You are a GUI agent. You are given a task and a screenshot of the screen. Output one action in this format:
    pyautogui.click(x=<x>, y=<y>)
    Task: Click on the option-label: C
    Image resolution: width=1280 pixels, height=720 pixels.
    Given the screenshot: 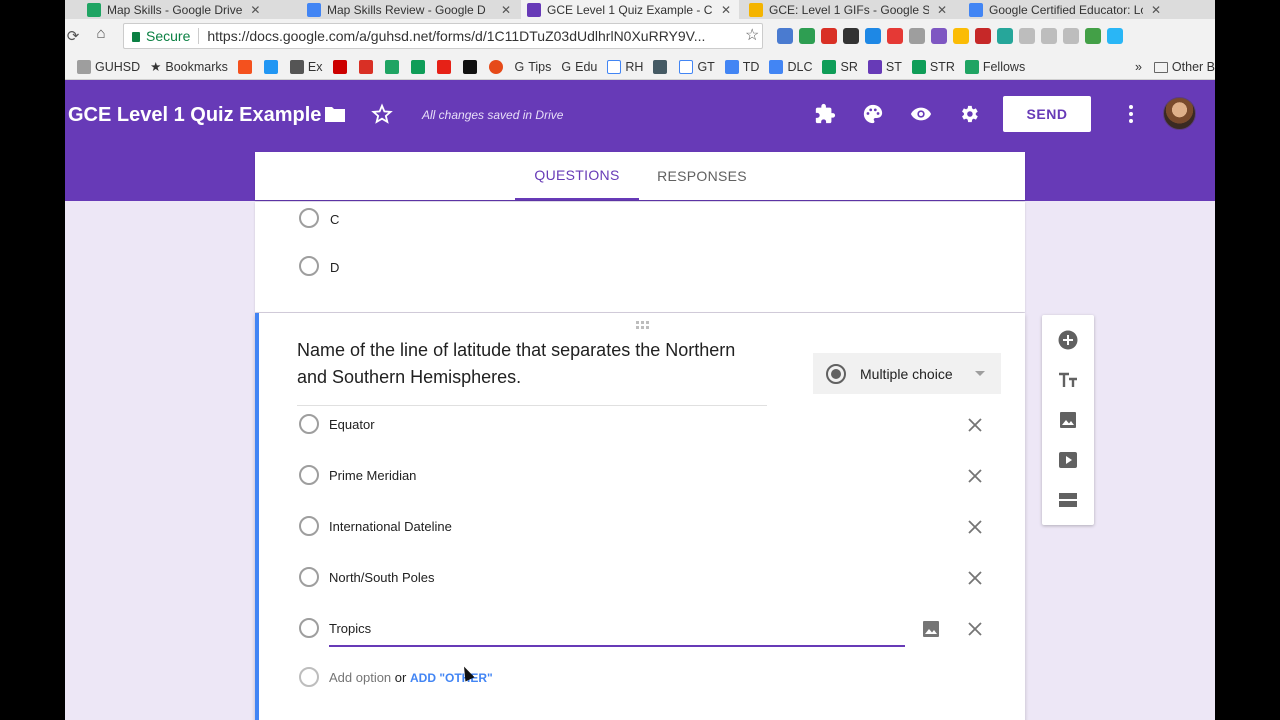 What is the action you would take?
    pyautogui.click(x=334, y=219)
    